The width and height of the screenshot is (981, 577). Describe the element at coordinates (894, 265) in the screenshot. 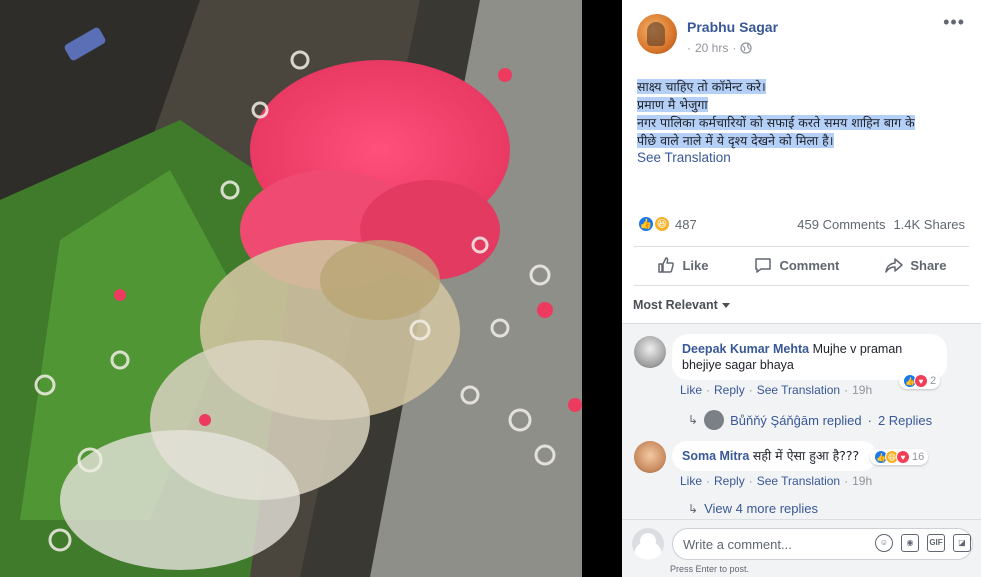

I see `share-icon` at that location.